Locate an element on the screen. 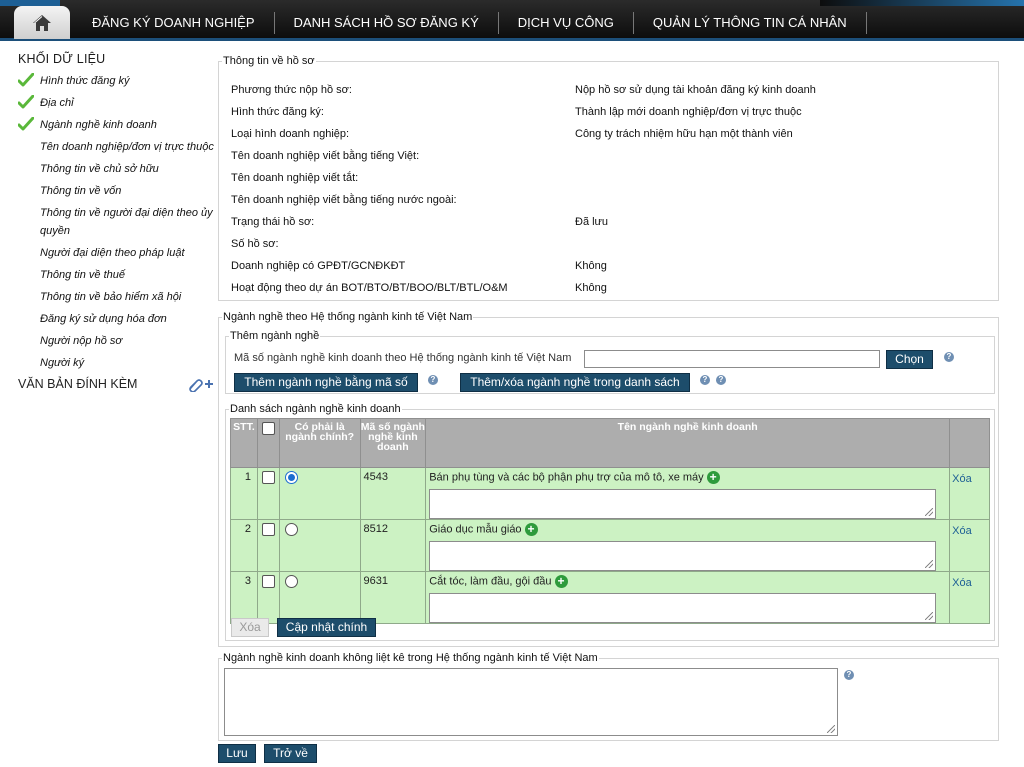  unlisted-industry-textarea is located at coordinates (531, 702).